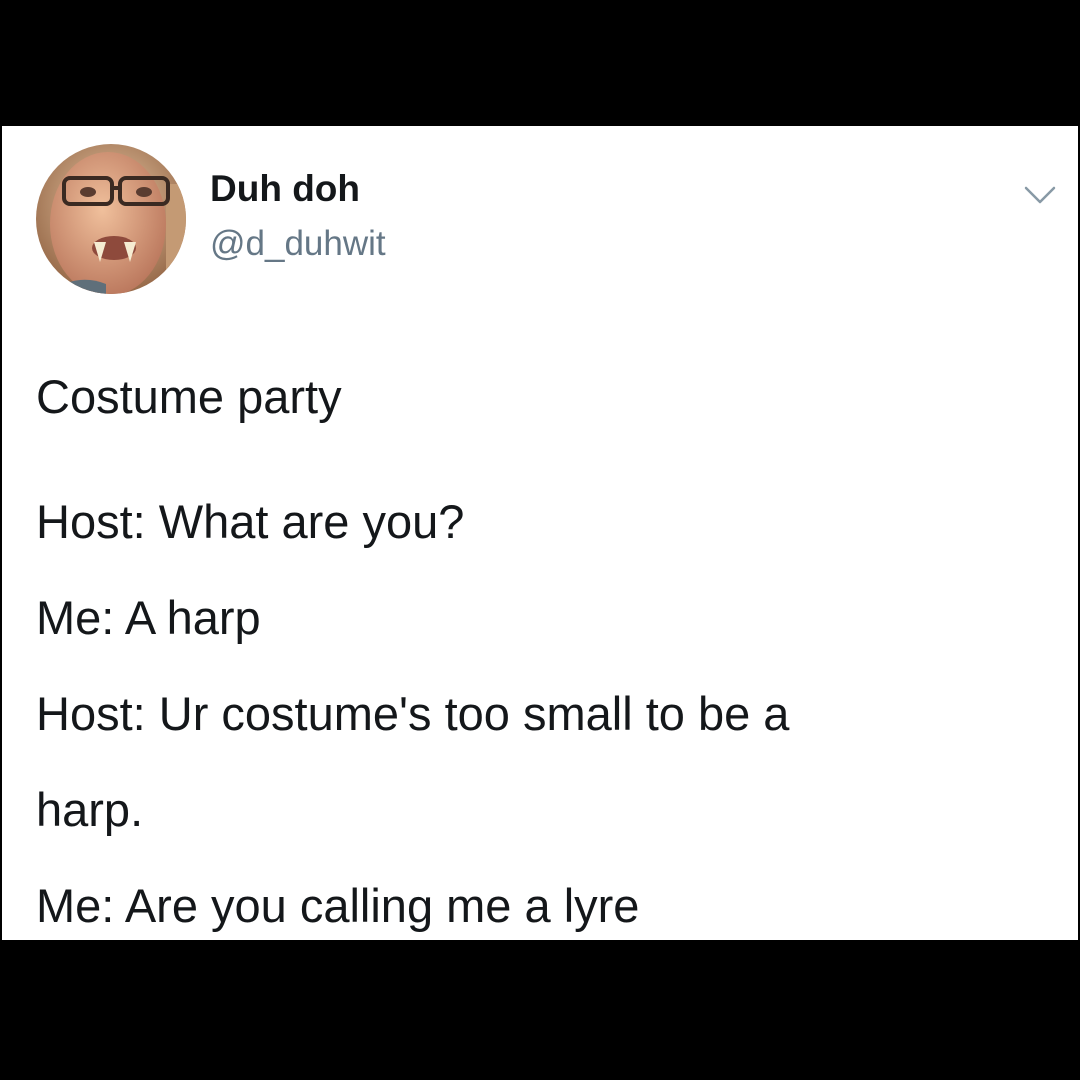  Describe the element at coordinates (250, 521) in the screenshot. I see `tweet-text-line: Host: What are you?` at that location.